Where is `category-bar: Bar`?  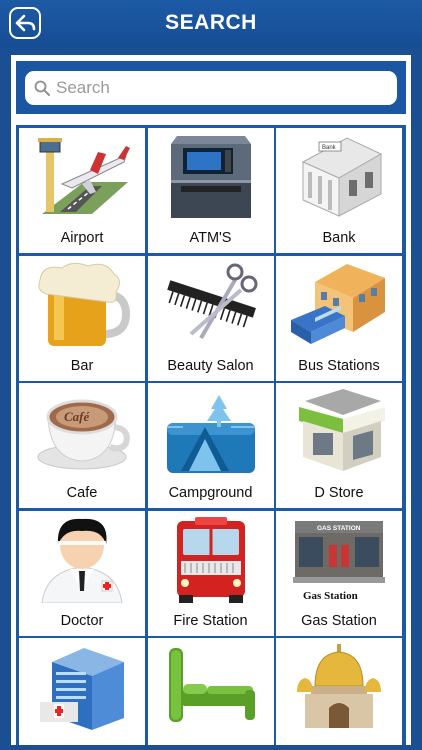
category-bar: Bar is located at coordinates (82, 318).